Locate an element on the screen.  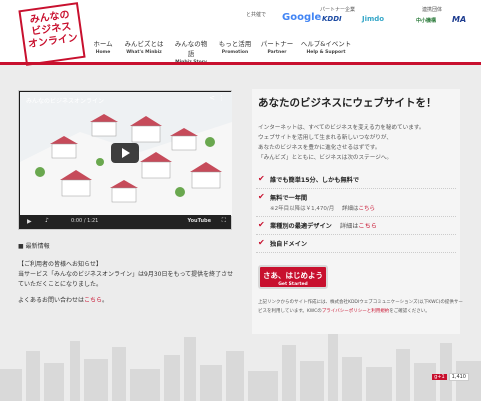
nav-promotion: もっと活用 Promotion is located at coordinates (235, 50).